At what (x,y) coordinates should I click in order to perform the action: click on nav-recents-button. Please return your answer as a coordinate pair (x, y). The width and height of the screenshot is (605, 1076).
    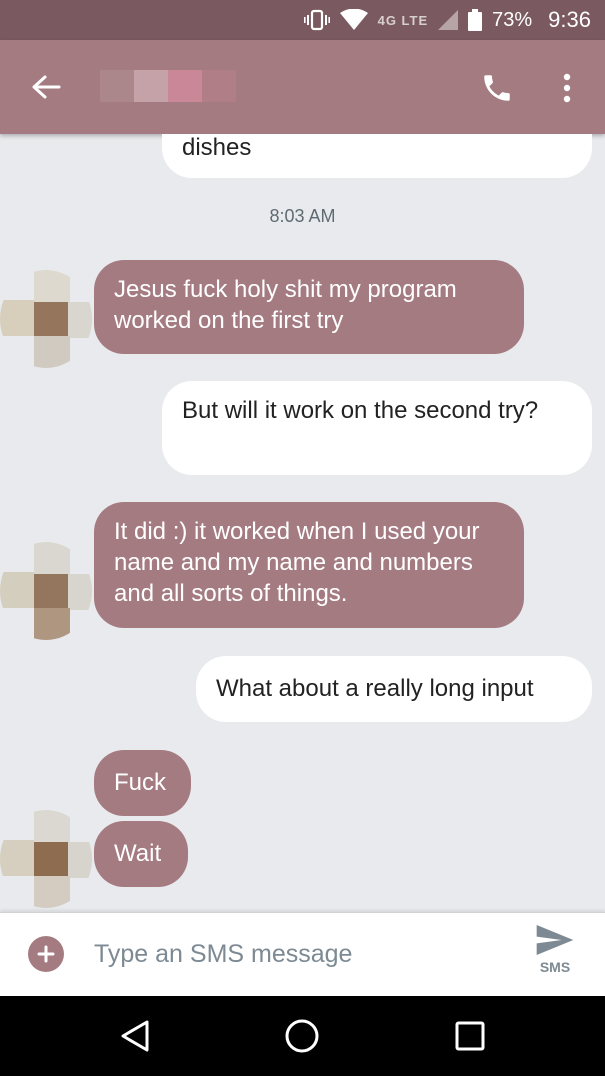
    Looking at the image, I should click on (470, 1036).